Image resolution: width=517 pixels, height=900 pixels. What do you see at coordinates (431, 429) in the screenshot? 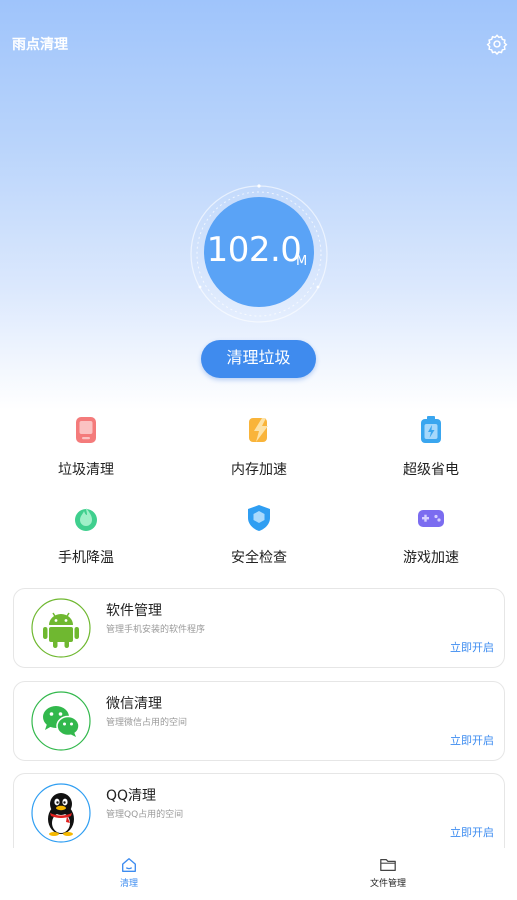
I see `battery-icon` at bounding box center [431, 429].